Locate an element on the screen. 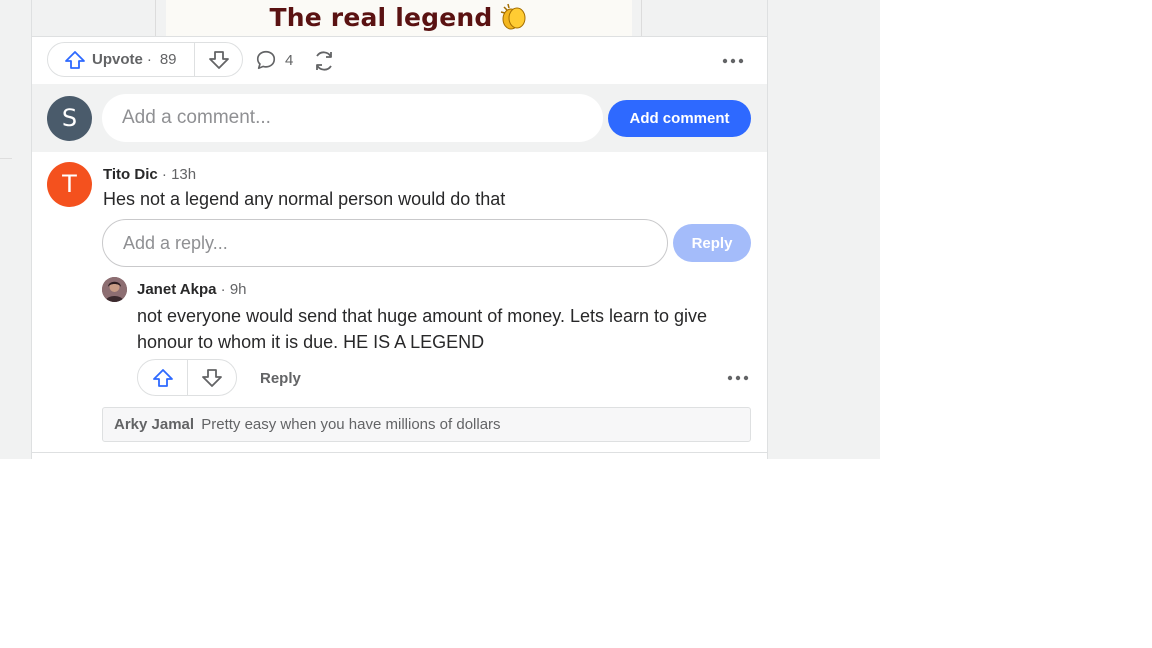 Image resolution: width=1152 pixels, height=648 pixels. share-button is located at coordinates (324, 61).